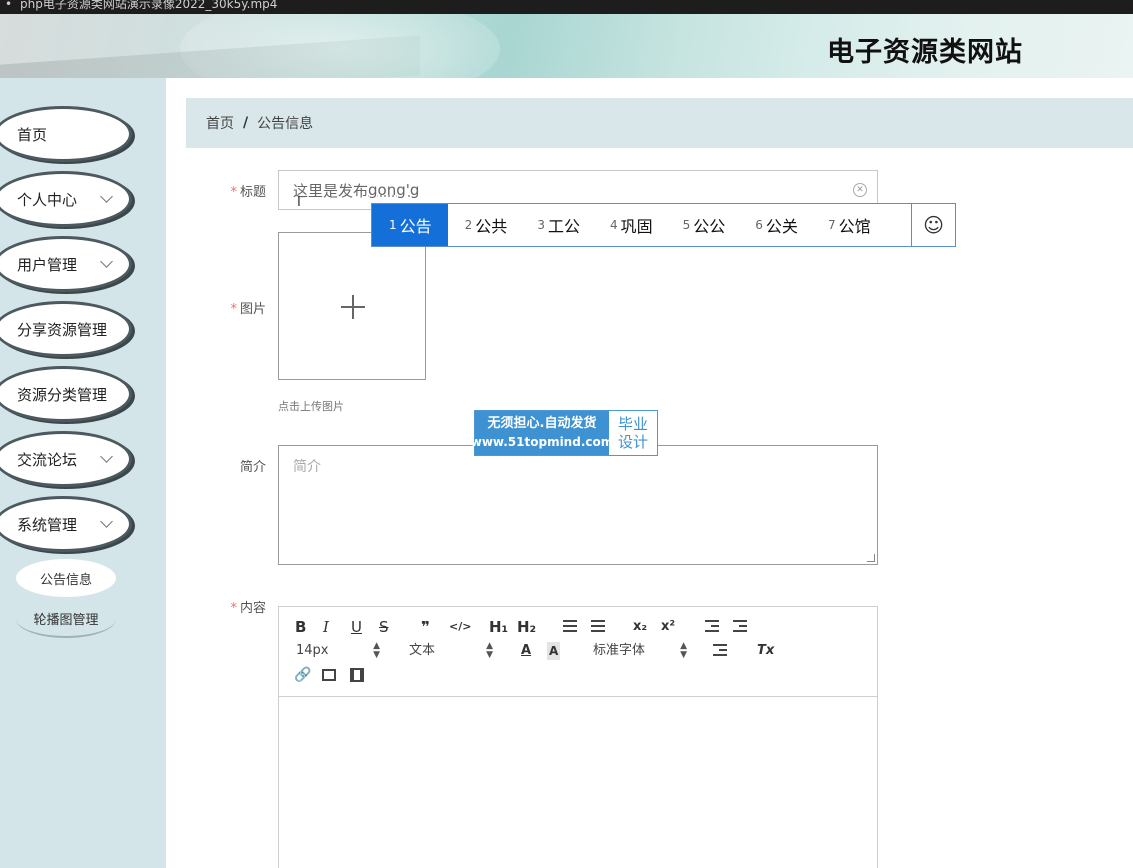  I want to click on bold-button: B, so click(300, 627).